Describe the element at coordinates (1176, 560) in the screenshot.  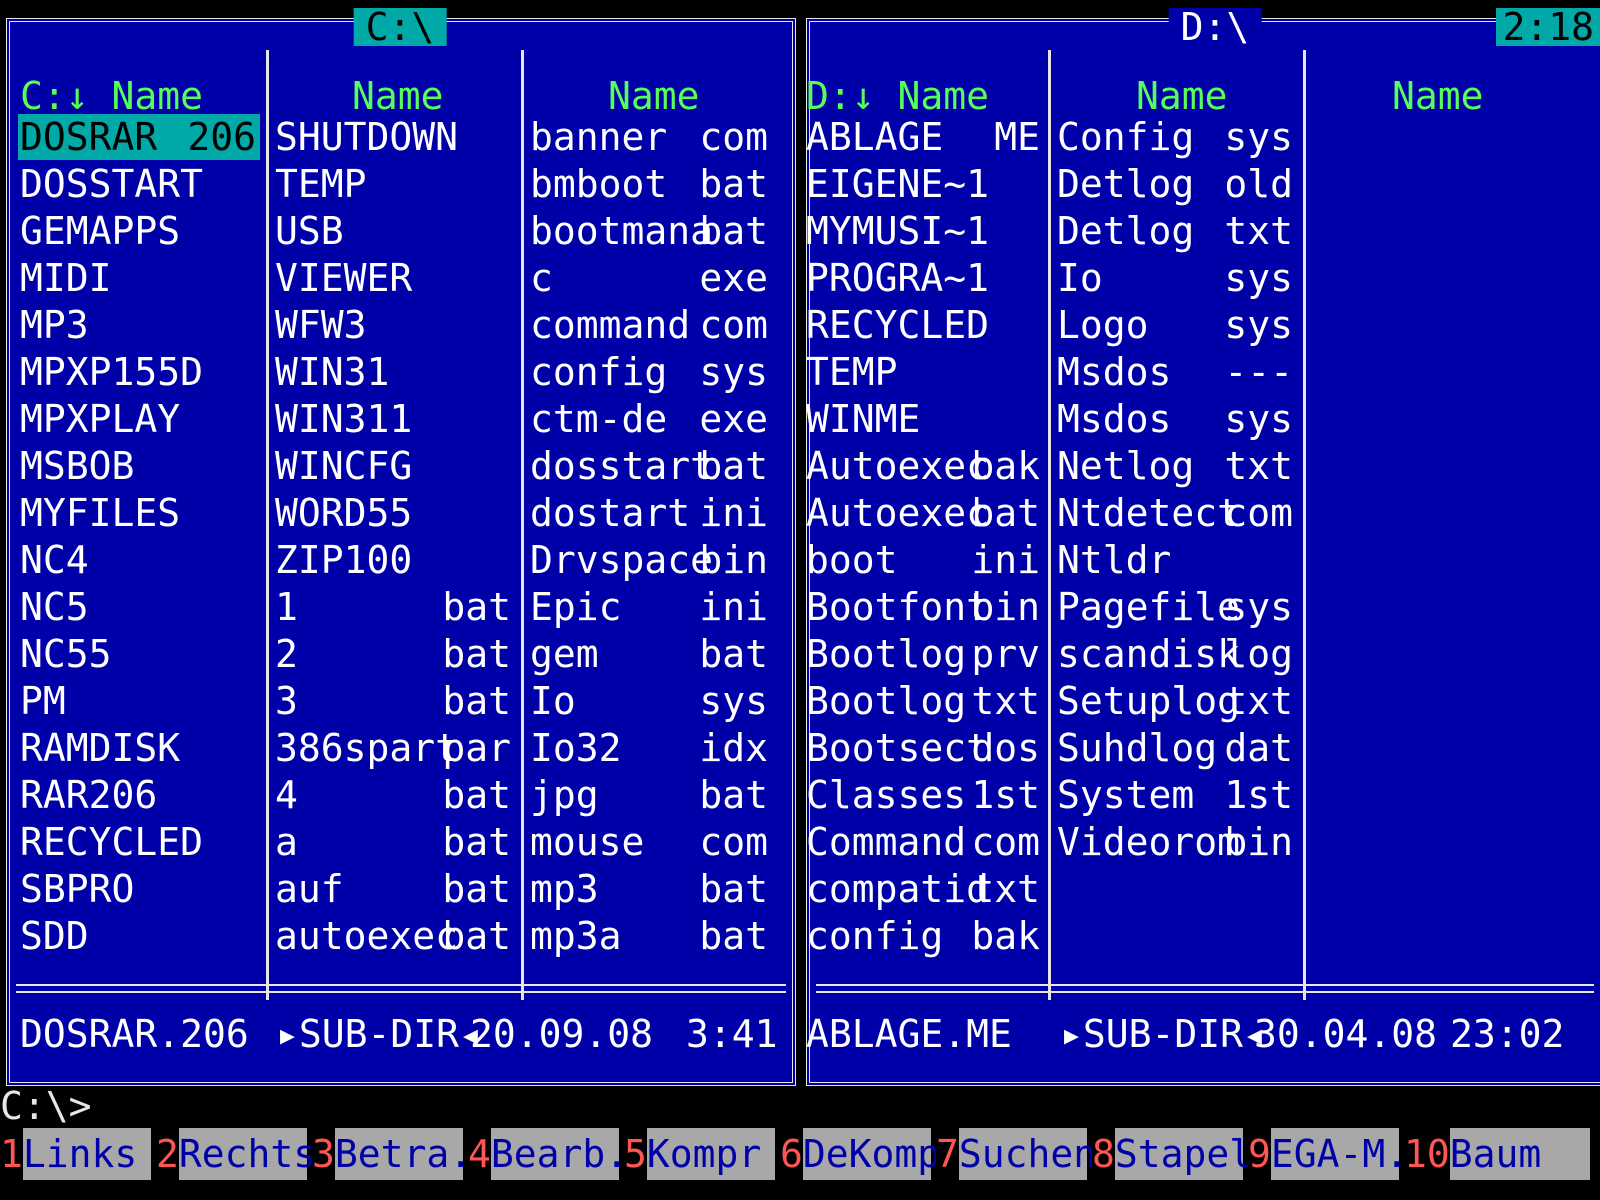
I see `file-entry: Ntldr` at that location.